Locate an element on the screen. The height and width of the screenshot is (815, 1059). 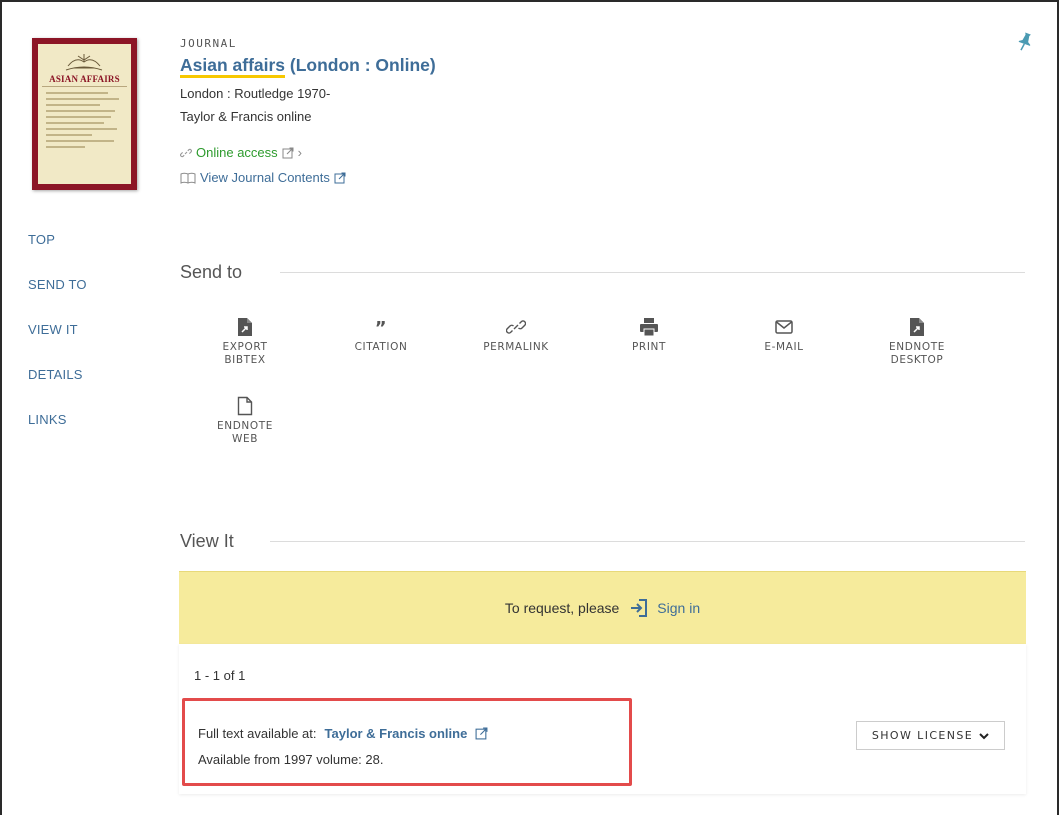
endnote-web-button: ENDNOTE WEB is located at coordinates (245, 421).